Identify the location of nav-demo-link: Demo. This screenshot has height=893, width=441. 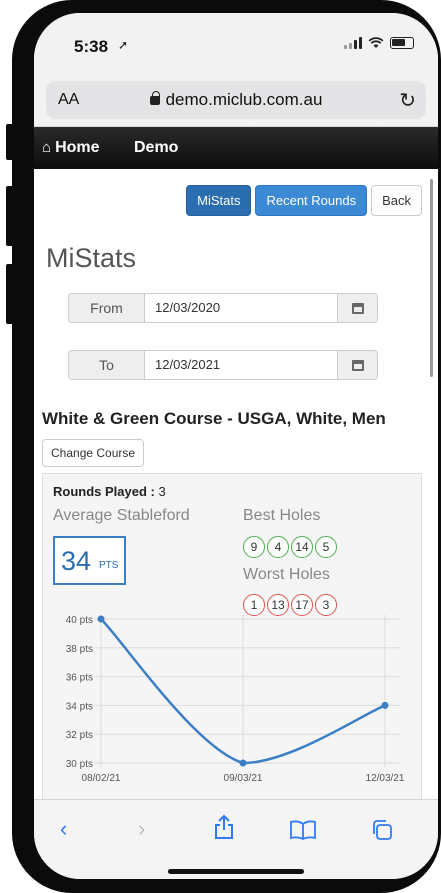
(156, 148).